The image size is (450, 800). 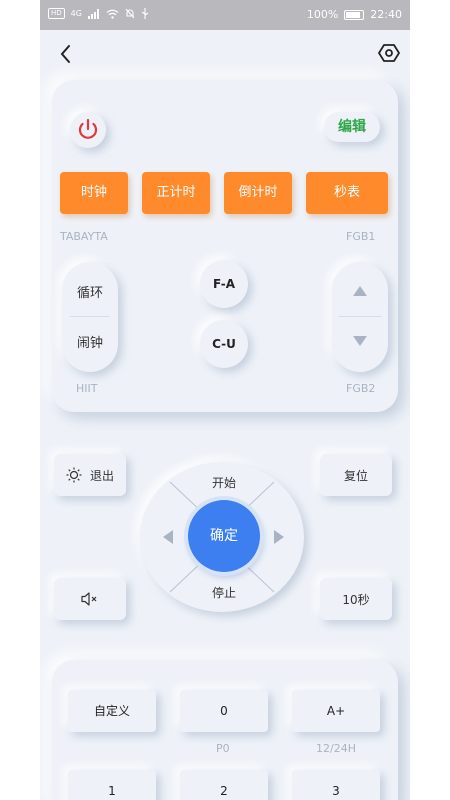 I want to click on up-down-pill, so click(x=360, y=317).